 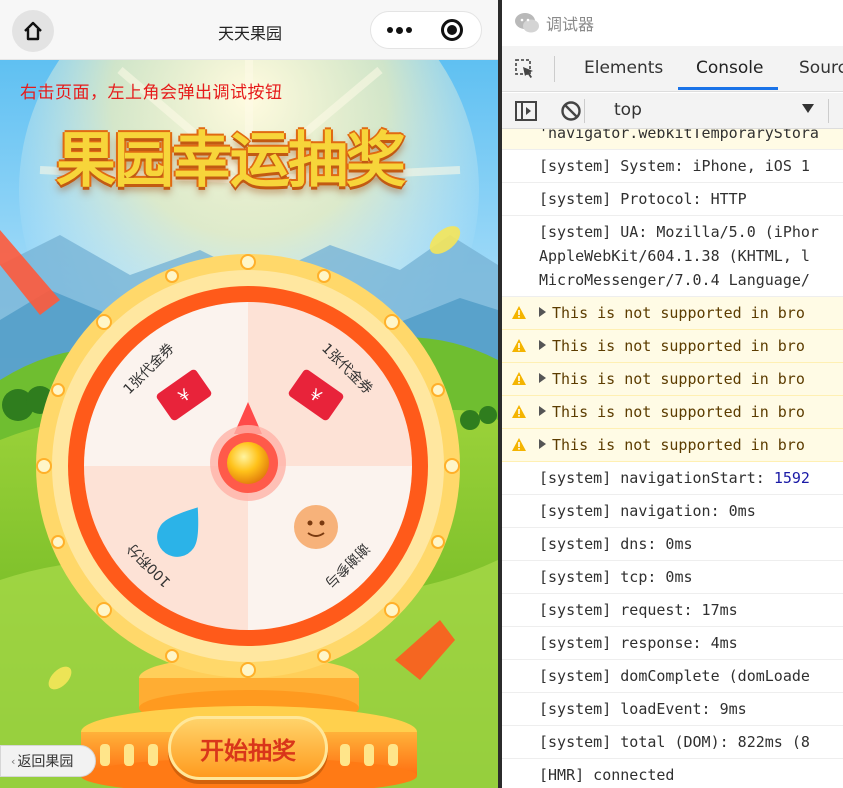 What do you see at coordinates (638, 610) in the screenshot?
I see `log-message-text: [system] request: 17ms` at bounding box center [638, 610].